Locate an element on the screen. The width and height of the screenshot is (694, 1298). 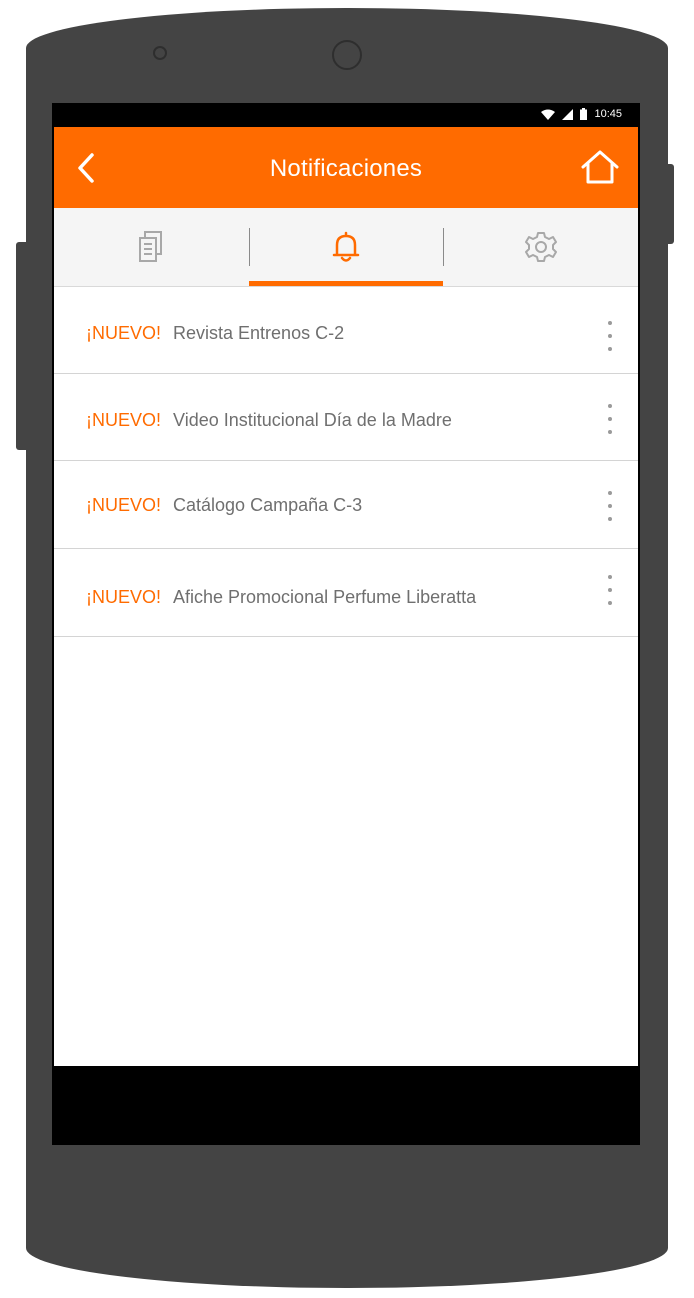
notification-title: Afiche Promocional Perfume Liberatta is located at coordinates (325, 597).